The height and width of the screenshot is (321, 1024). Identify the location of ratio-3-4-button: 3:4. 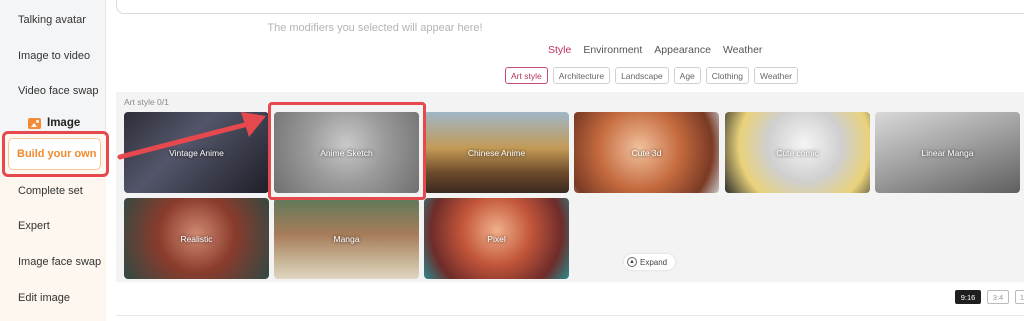
(998, 297).